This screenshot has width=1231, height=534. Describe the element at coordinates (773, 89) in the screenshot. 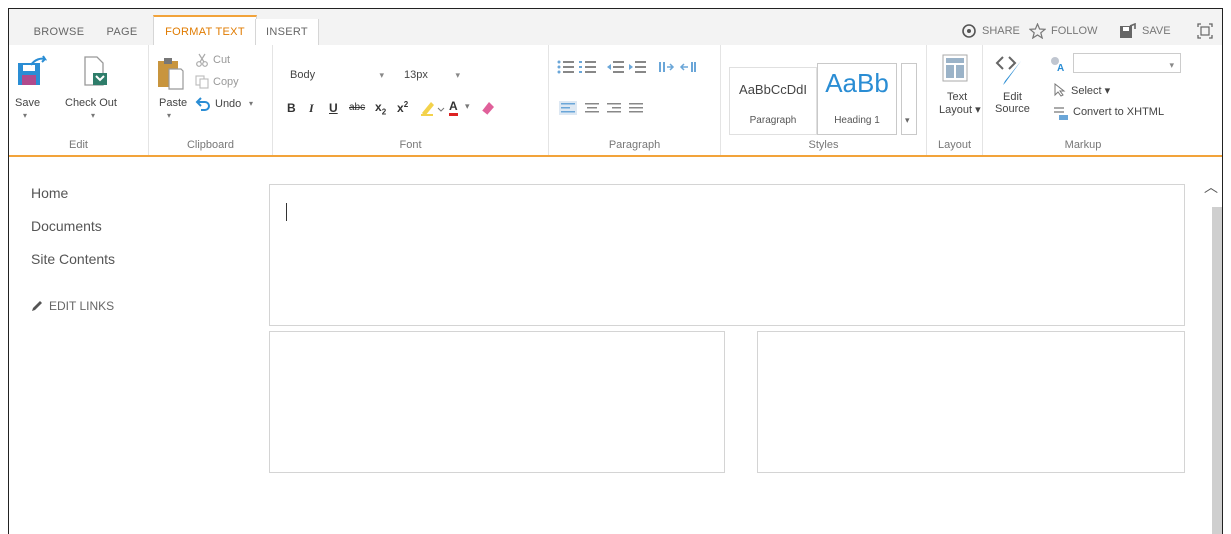

I see `style-paragraph-preview: AaBbCcDdI` at that location.